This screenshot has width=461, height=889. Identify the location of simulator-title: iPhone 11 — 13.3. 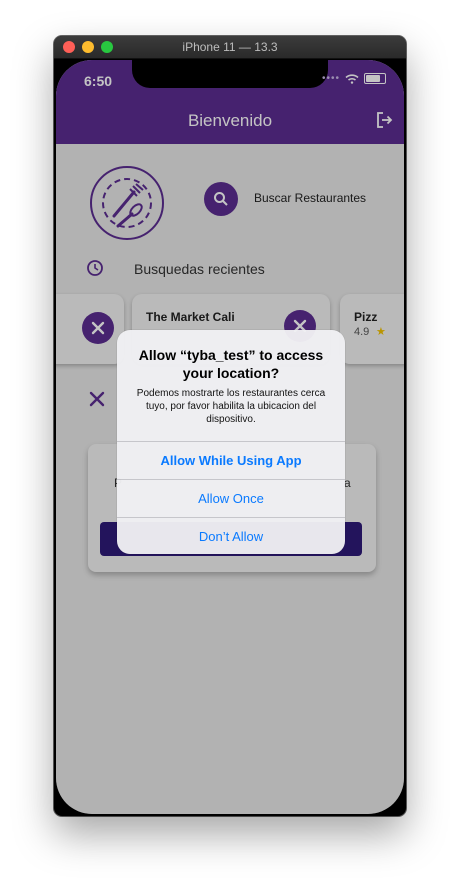
(230, 47).